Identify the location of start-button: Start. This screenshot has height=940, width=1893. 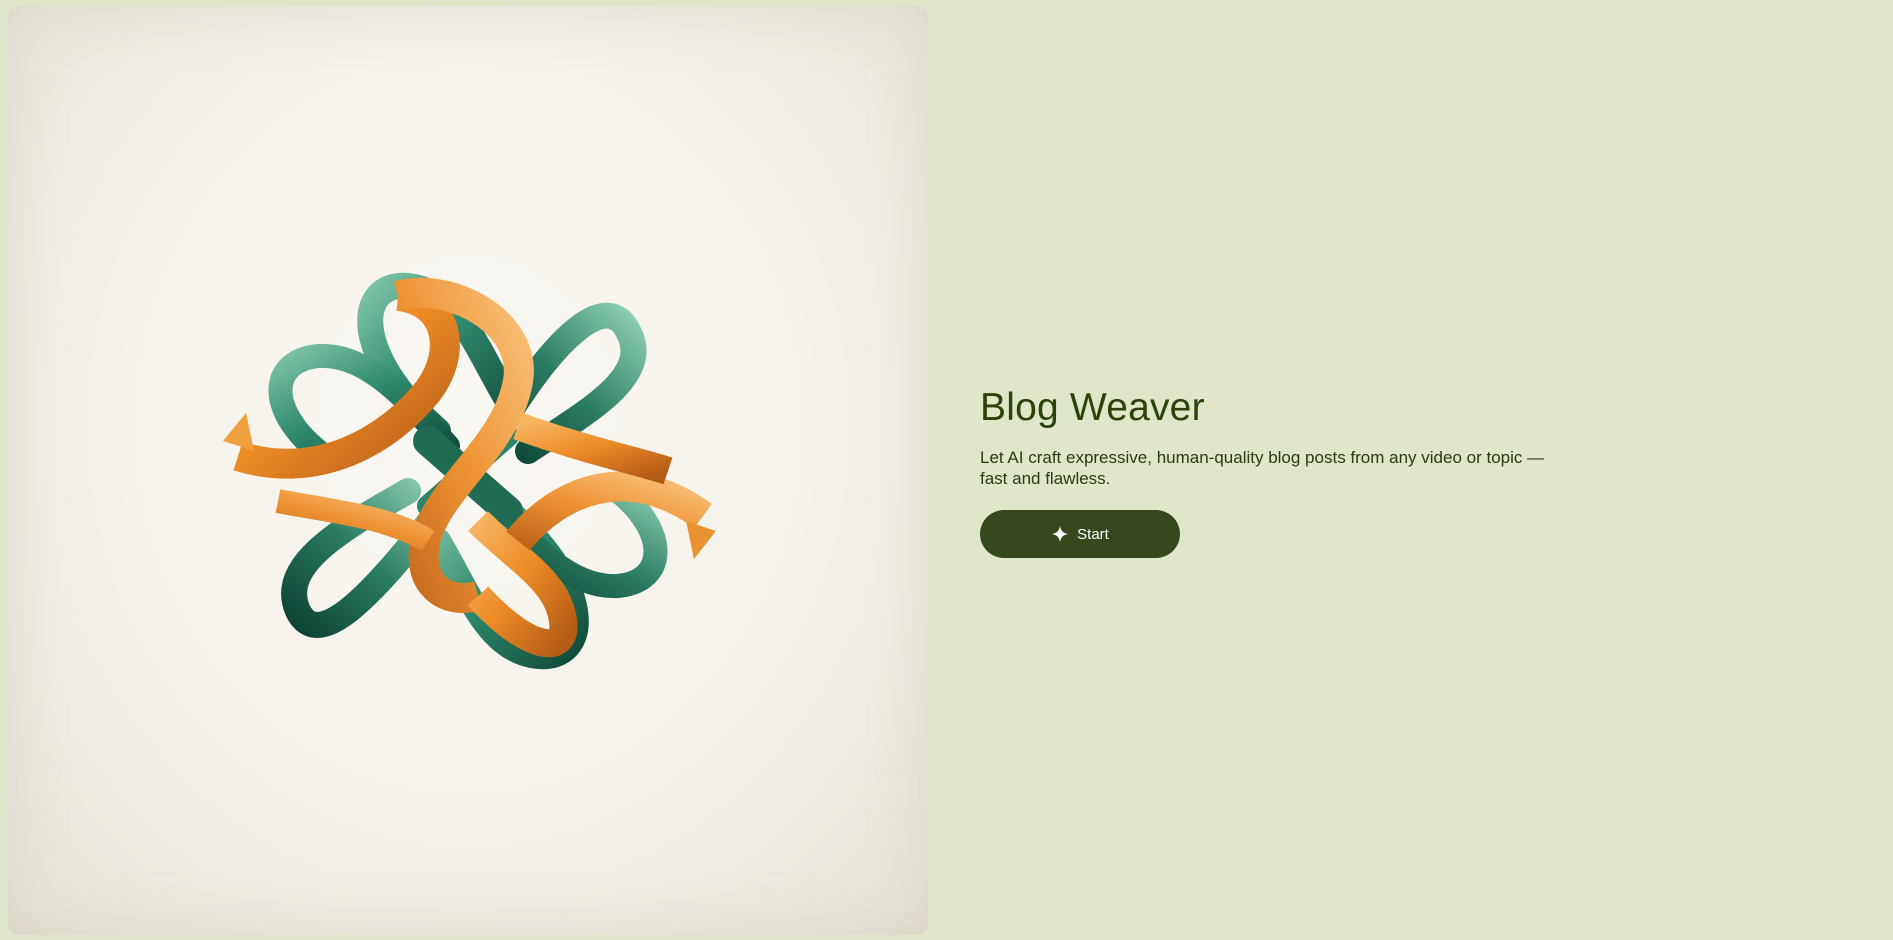
(1080, 534).